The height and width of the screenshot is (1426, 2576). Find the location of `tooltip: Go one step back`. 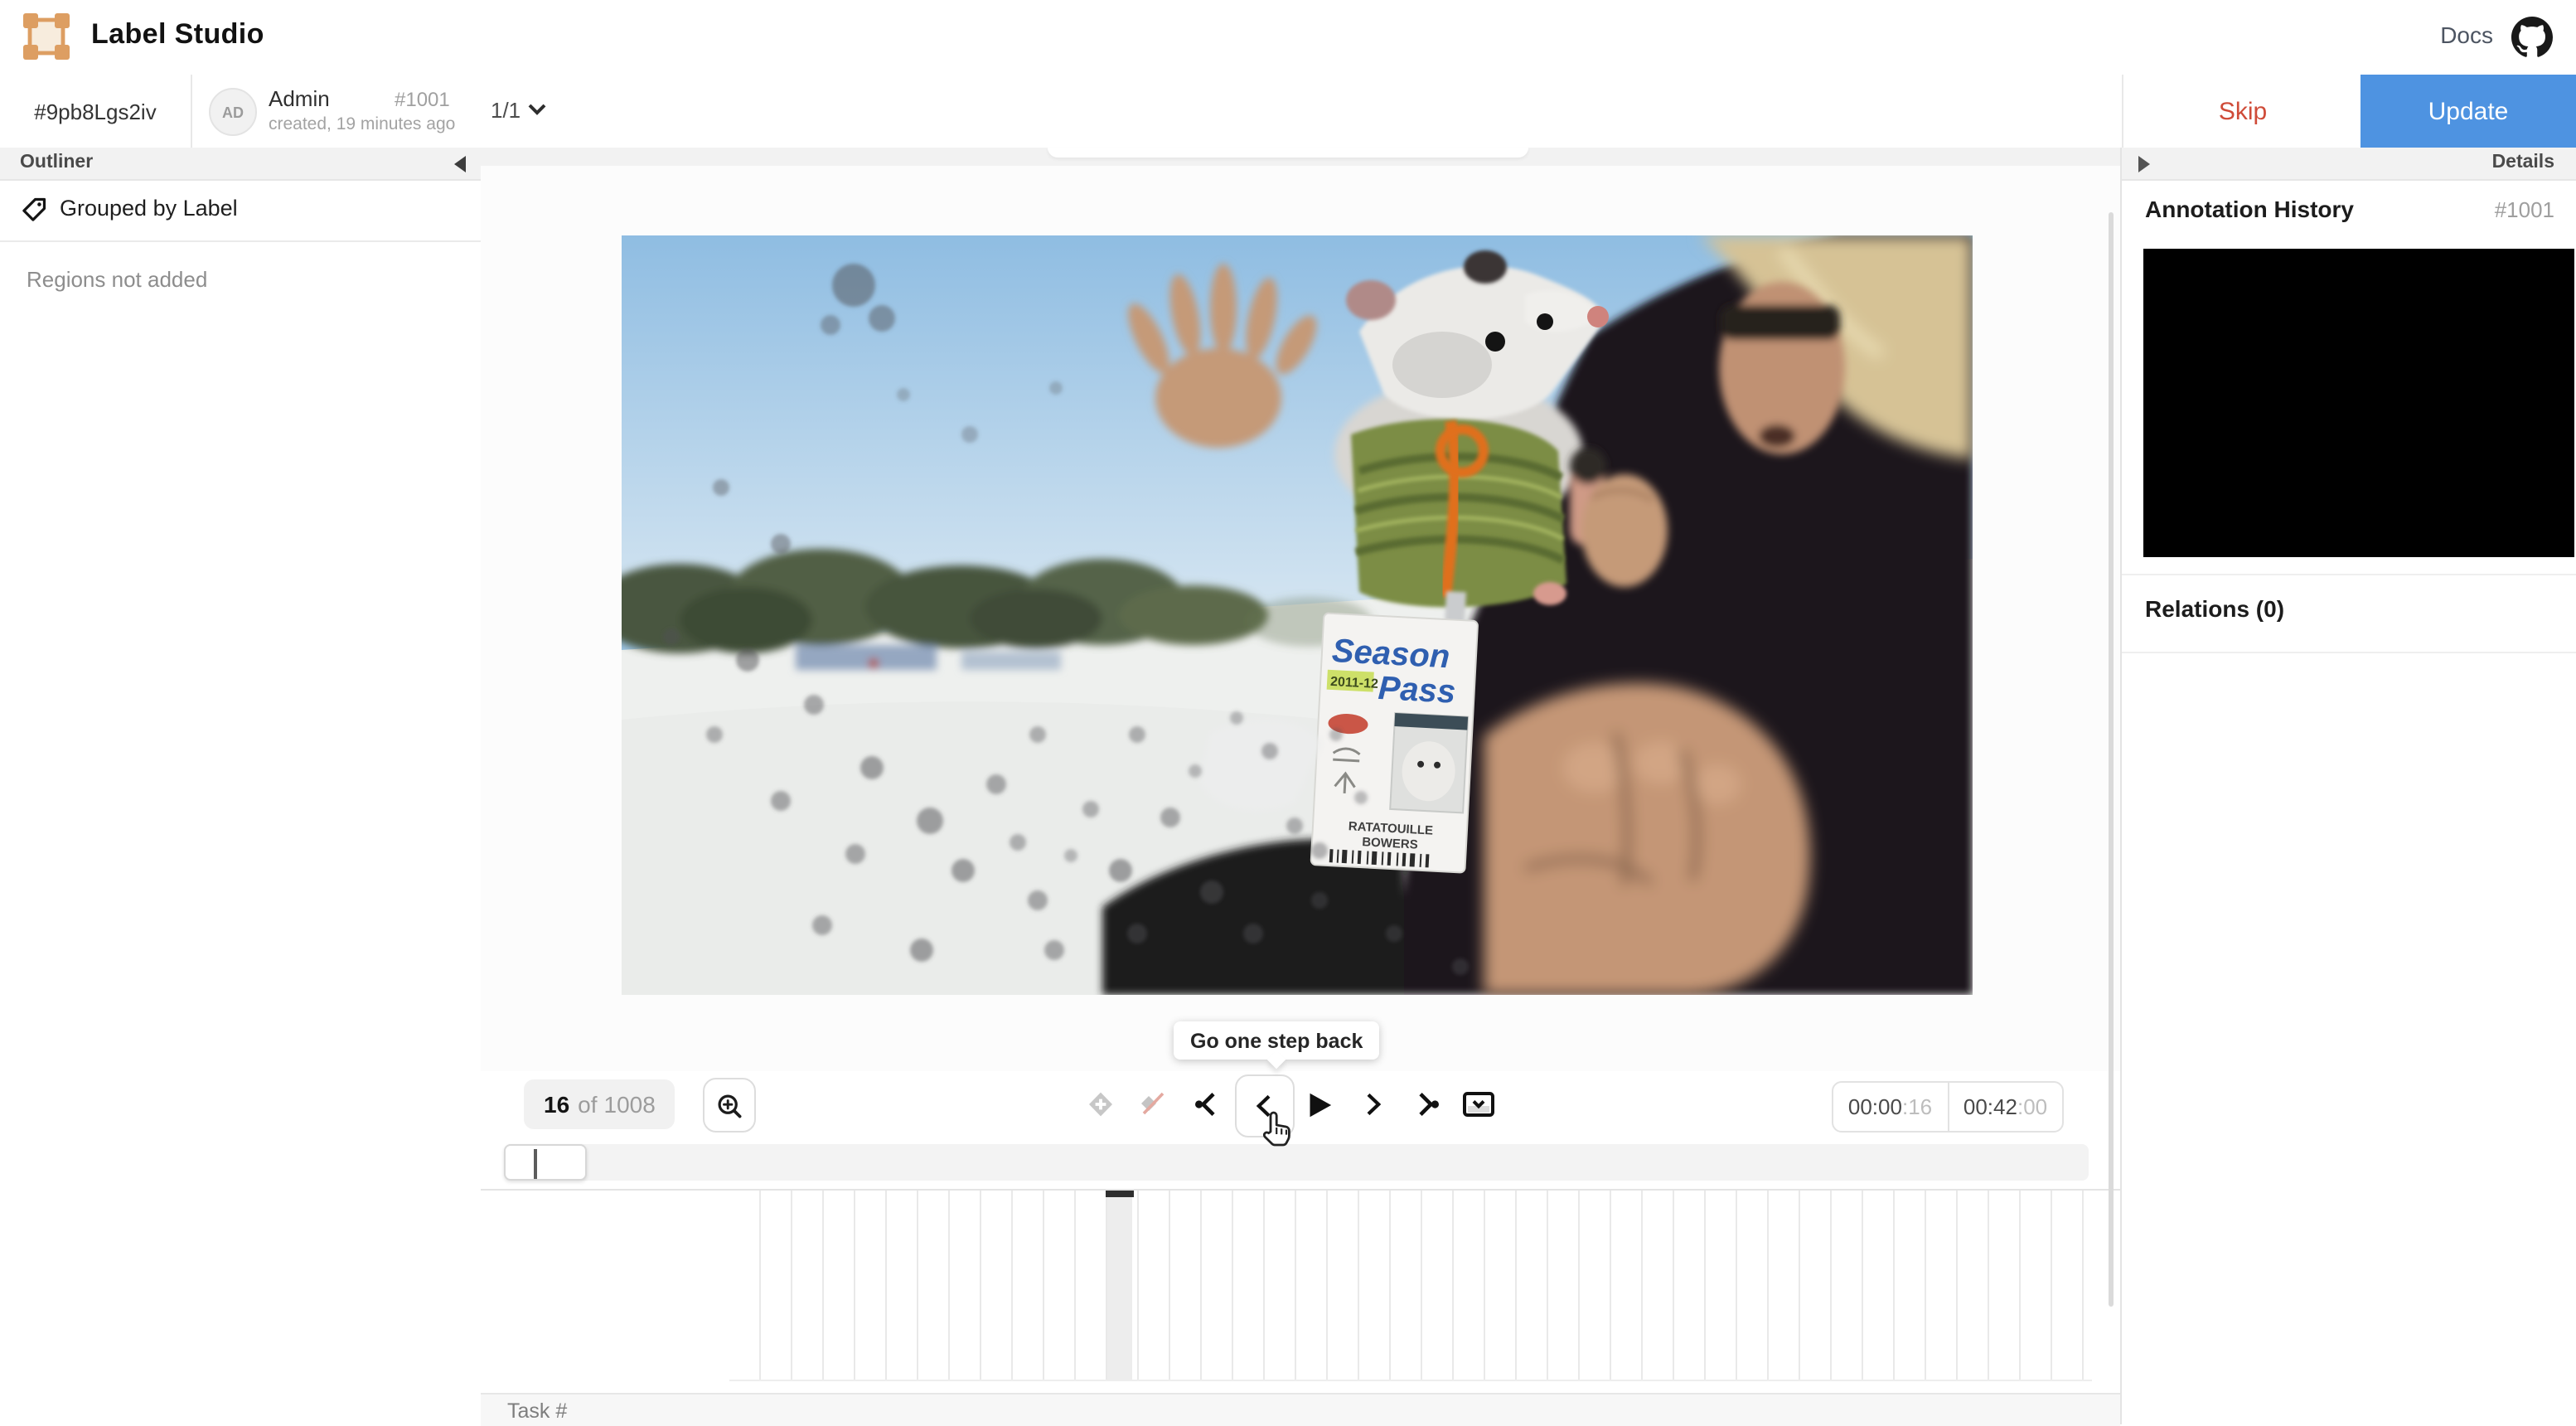

tooltip: Go one step back is located at coordinates (1277, 1040).